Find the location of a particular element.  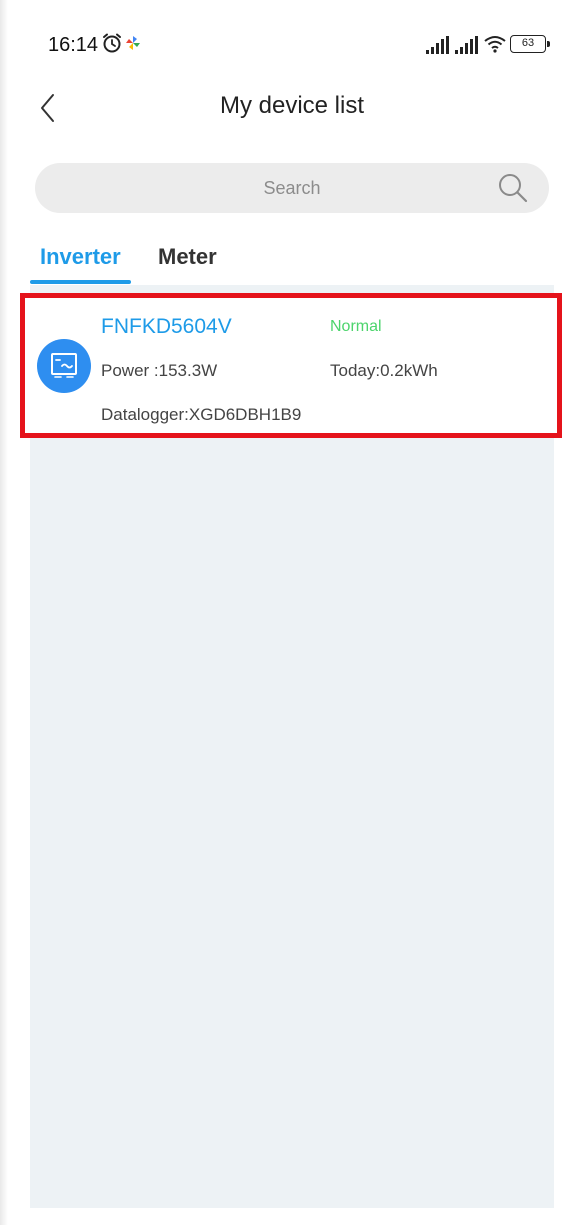

cell-signal-2-icon is located at coordinates (466, 45).